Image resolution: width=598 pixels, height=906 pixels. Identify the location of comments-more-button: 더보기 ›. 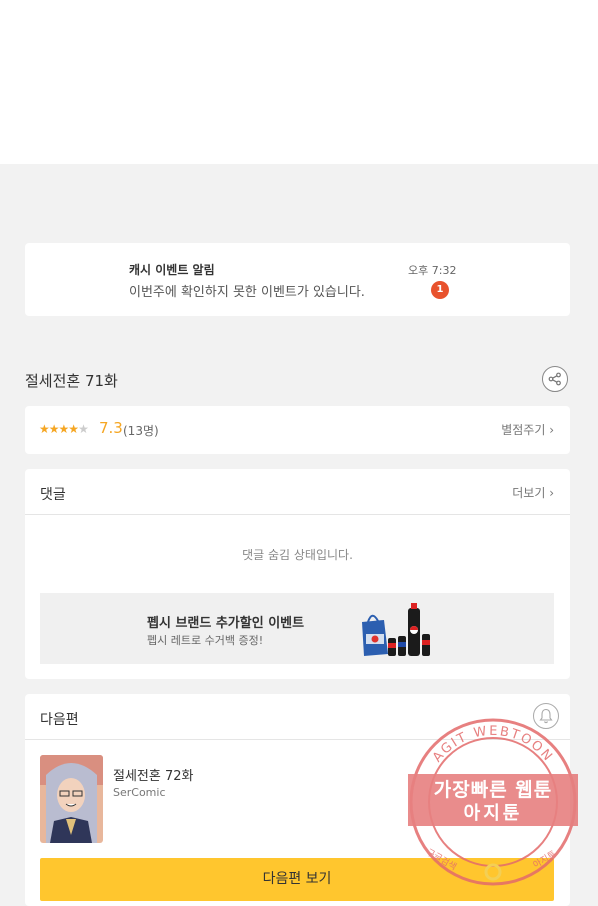
(533, 492).